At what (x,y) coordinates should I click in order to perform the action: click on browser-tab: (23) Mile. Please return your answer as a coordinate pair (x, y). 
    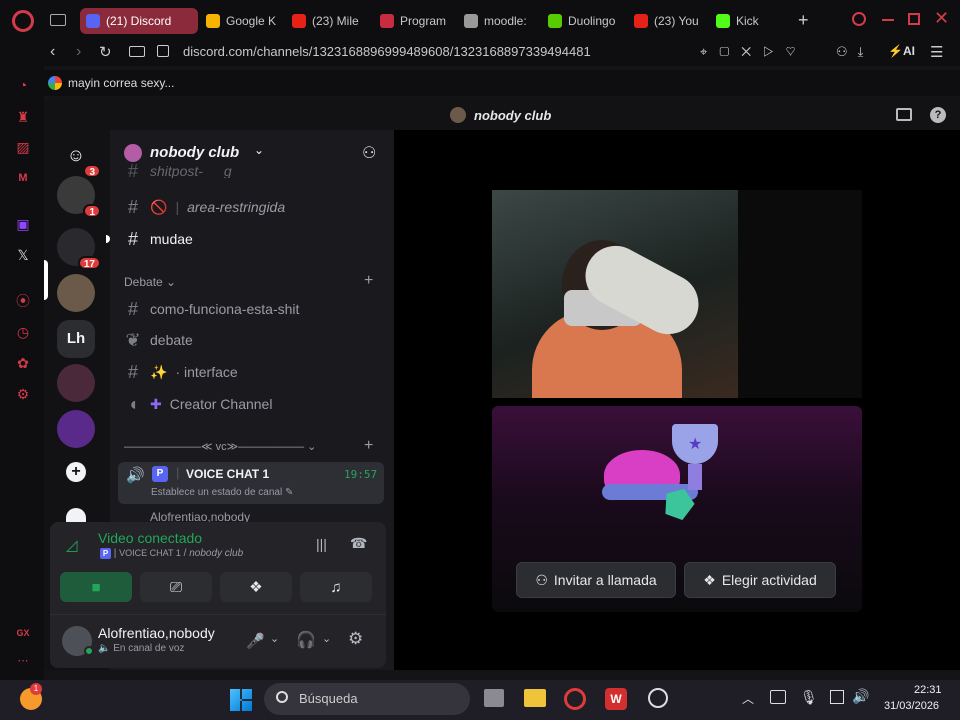
    Looking at the image, I should click on (332, 21).